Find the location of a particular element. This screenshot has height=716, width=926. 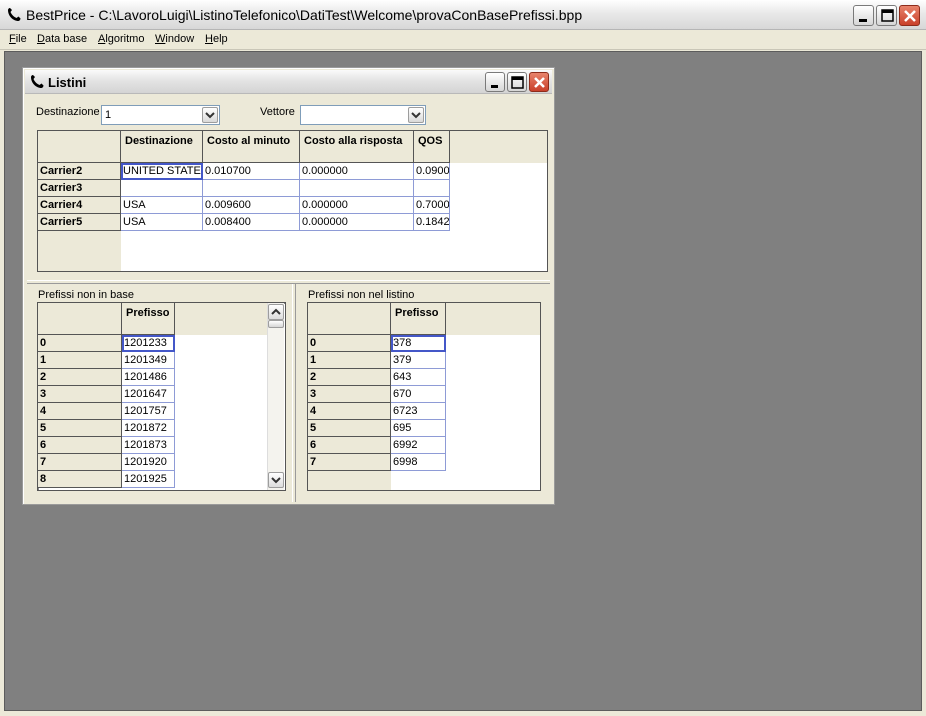

table-cell: 0.1842 is located at coordinates (432, 222).